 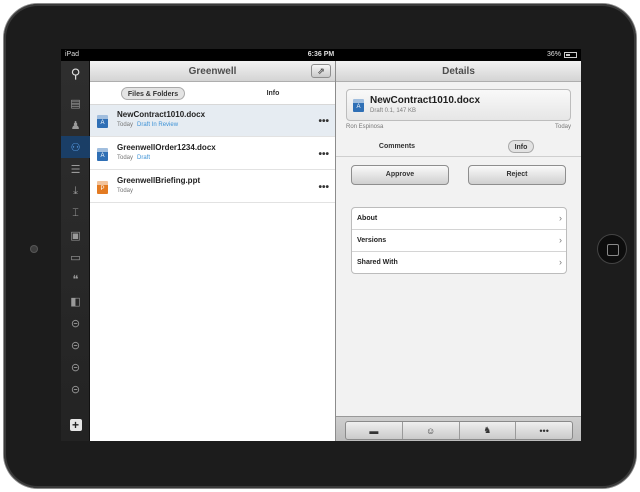 I want to click on file-name: GreenwellBriefing.ppt, so click(x=159, y=180).